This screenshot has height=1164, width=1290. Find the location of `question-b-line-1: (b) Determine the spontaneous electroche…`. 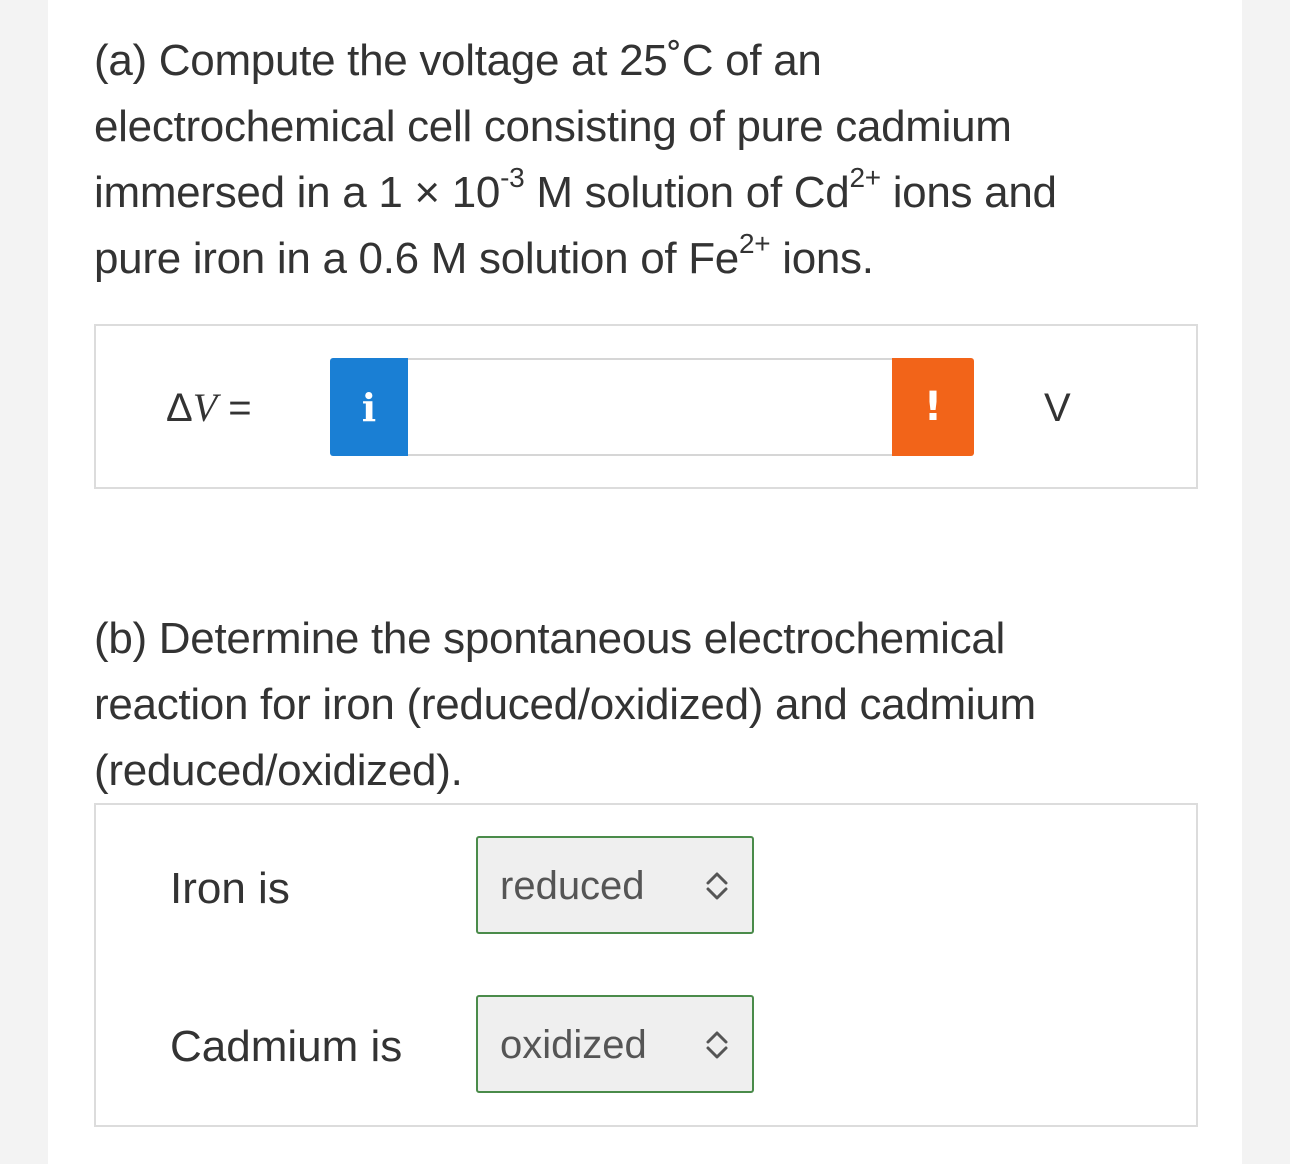

question-b-line-1: (b) Determine the spontaneous electroche… is located at coordinates (549, 638).